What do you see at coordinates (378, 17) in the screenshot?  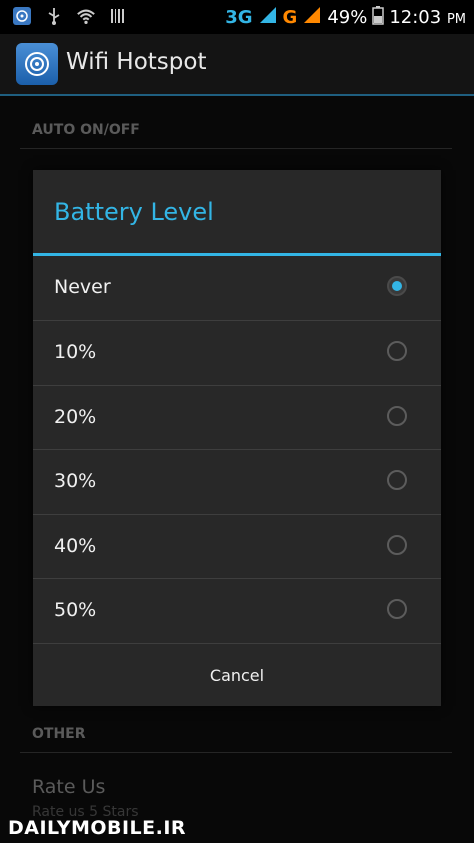 I see `battery-icon` at bounding box center [378, 17].